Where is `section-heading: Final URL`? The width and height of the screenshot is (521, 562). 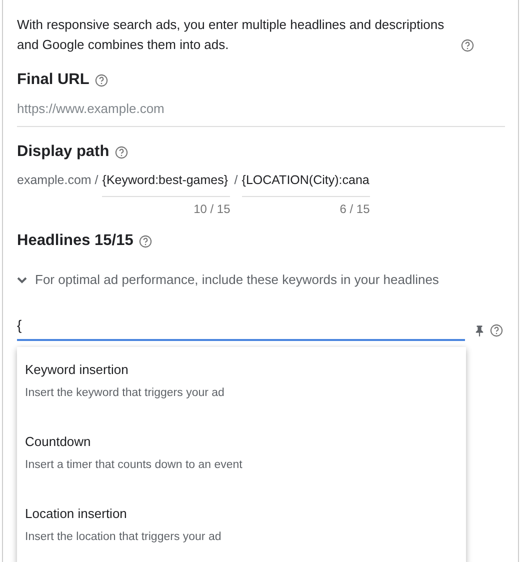 section-heading: Final URL is located at coordinates (53, 80).